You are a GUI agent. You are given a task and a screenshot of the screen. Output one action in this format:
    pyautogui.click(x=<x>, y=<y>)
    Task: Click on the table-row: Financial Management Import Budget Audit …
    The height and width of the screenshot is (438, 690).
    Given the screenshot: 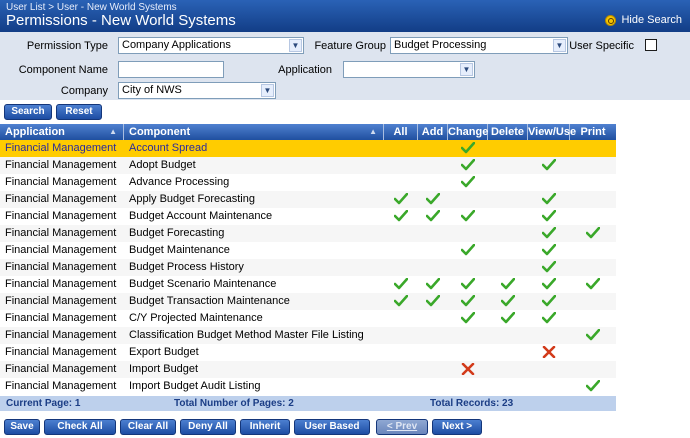 What is the action you would take?
    pyautogui.click(x=308, y=386)
    